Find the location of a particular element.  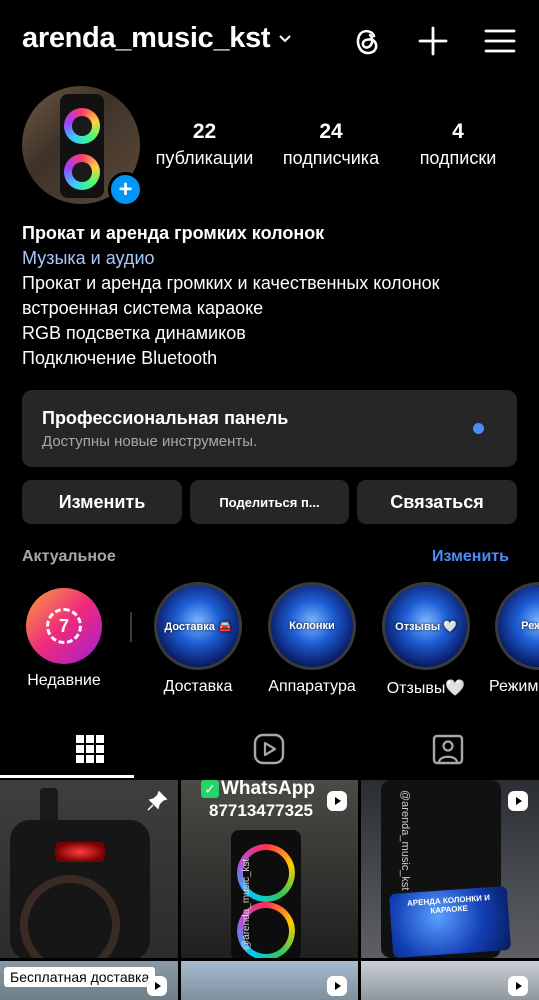

active-tab-indicator is located at coordinates (67, 776).